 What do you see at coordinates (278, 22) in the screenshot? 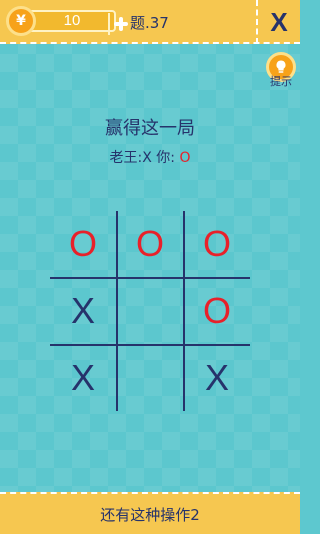
I see `close-button: X` at bounding box center [278, 22].